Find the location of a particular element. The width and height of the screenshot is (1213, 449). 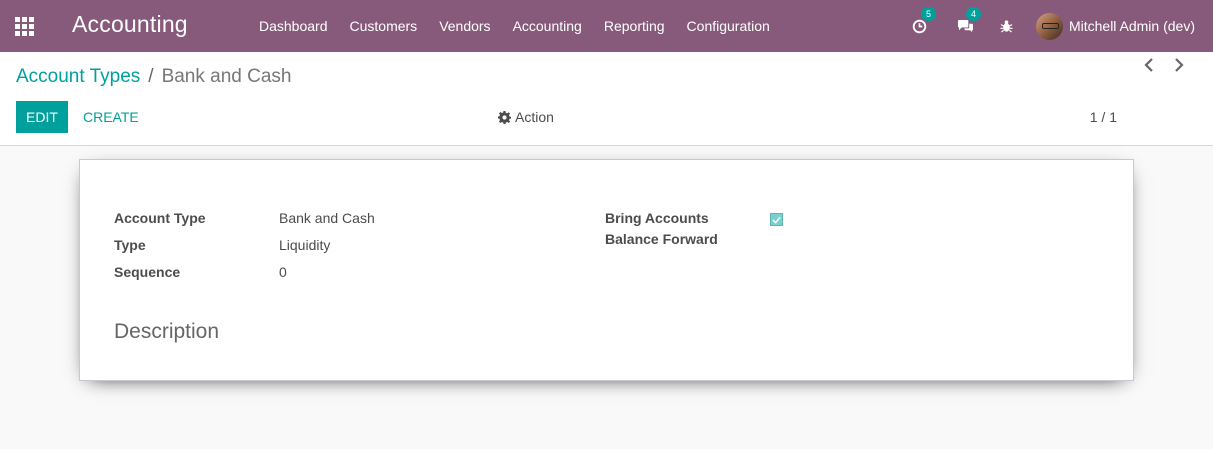

menu-item-customers: Customers is located at coordinates (384, 26).